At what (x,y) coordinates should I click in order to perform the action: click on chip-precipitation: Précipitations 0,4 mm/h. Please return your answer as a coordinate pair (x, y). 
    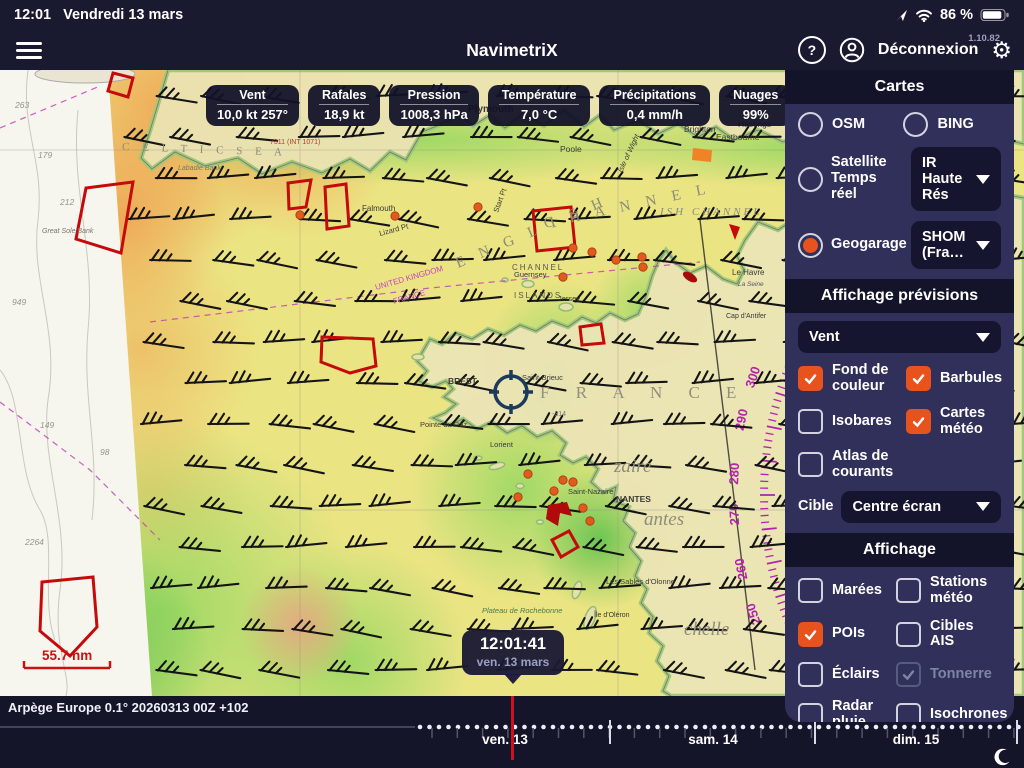
    Looking at the image, I should click on (655, 105).